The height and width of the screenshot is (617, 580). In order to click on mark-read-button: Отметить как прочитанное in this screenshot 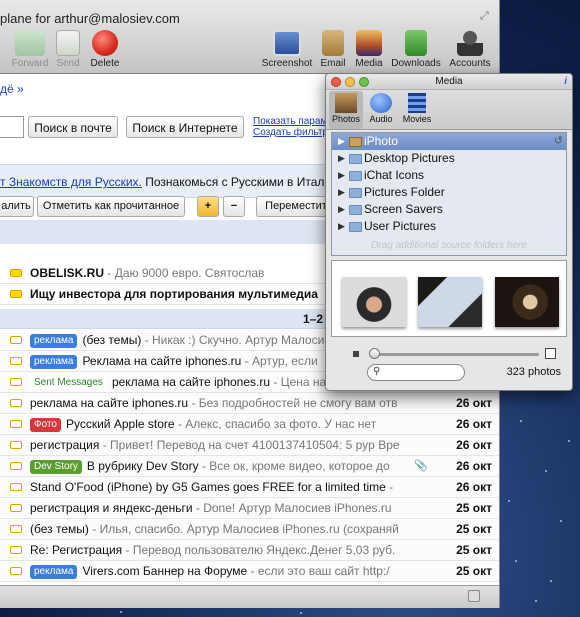, I will do `click(111, 206)`.